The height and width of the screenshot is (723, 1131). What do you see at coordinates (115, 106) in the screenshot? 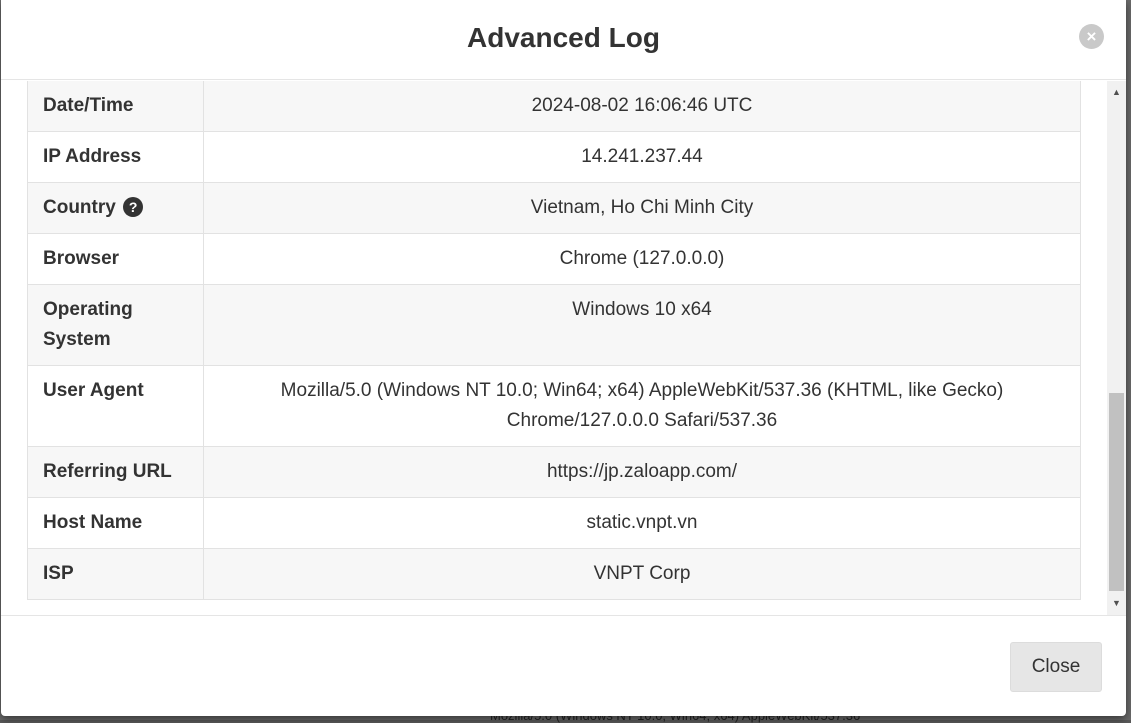
I see `row-label: Date/Time` at bounding box center [115, 106].